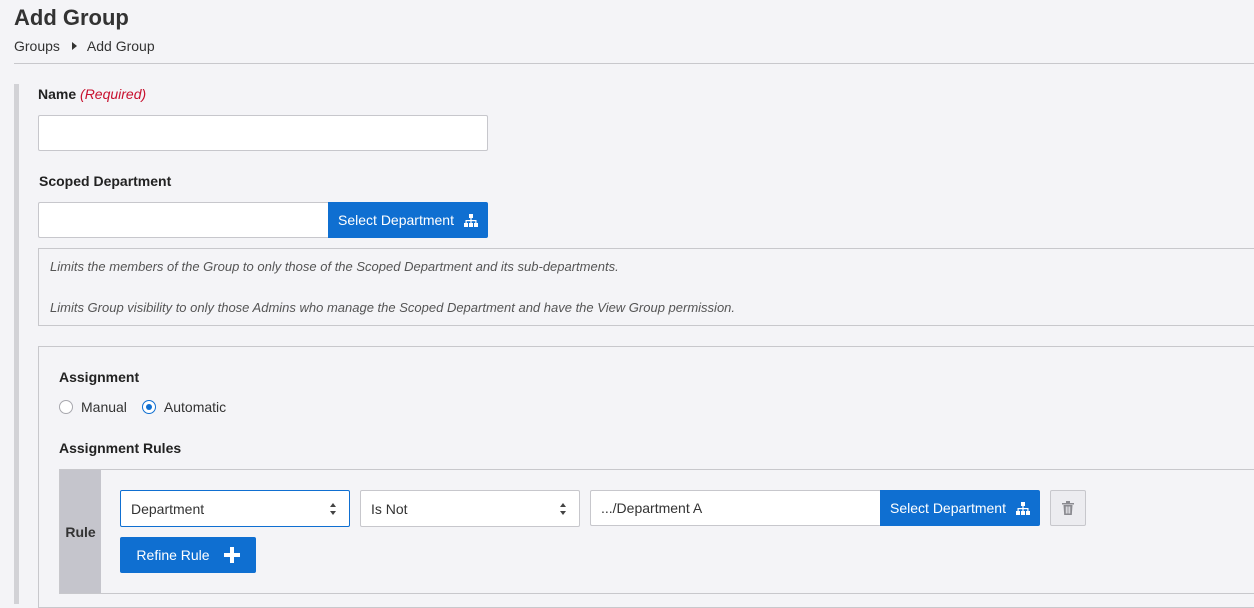 Image resolution: width=1254 pixels, height=608 pixels. What do you see at coordinates (57, 94) in the screenshot?
I see `name-label-text: Name` at bounding box center [57, 94].